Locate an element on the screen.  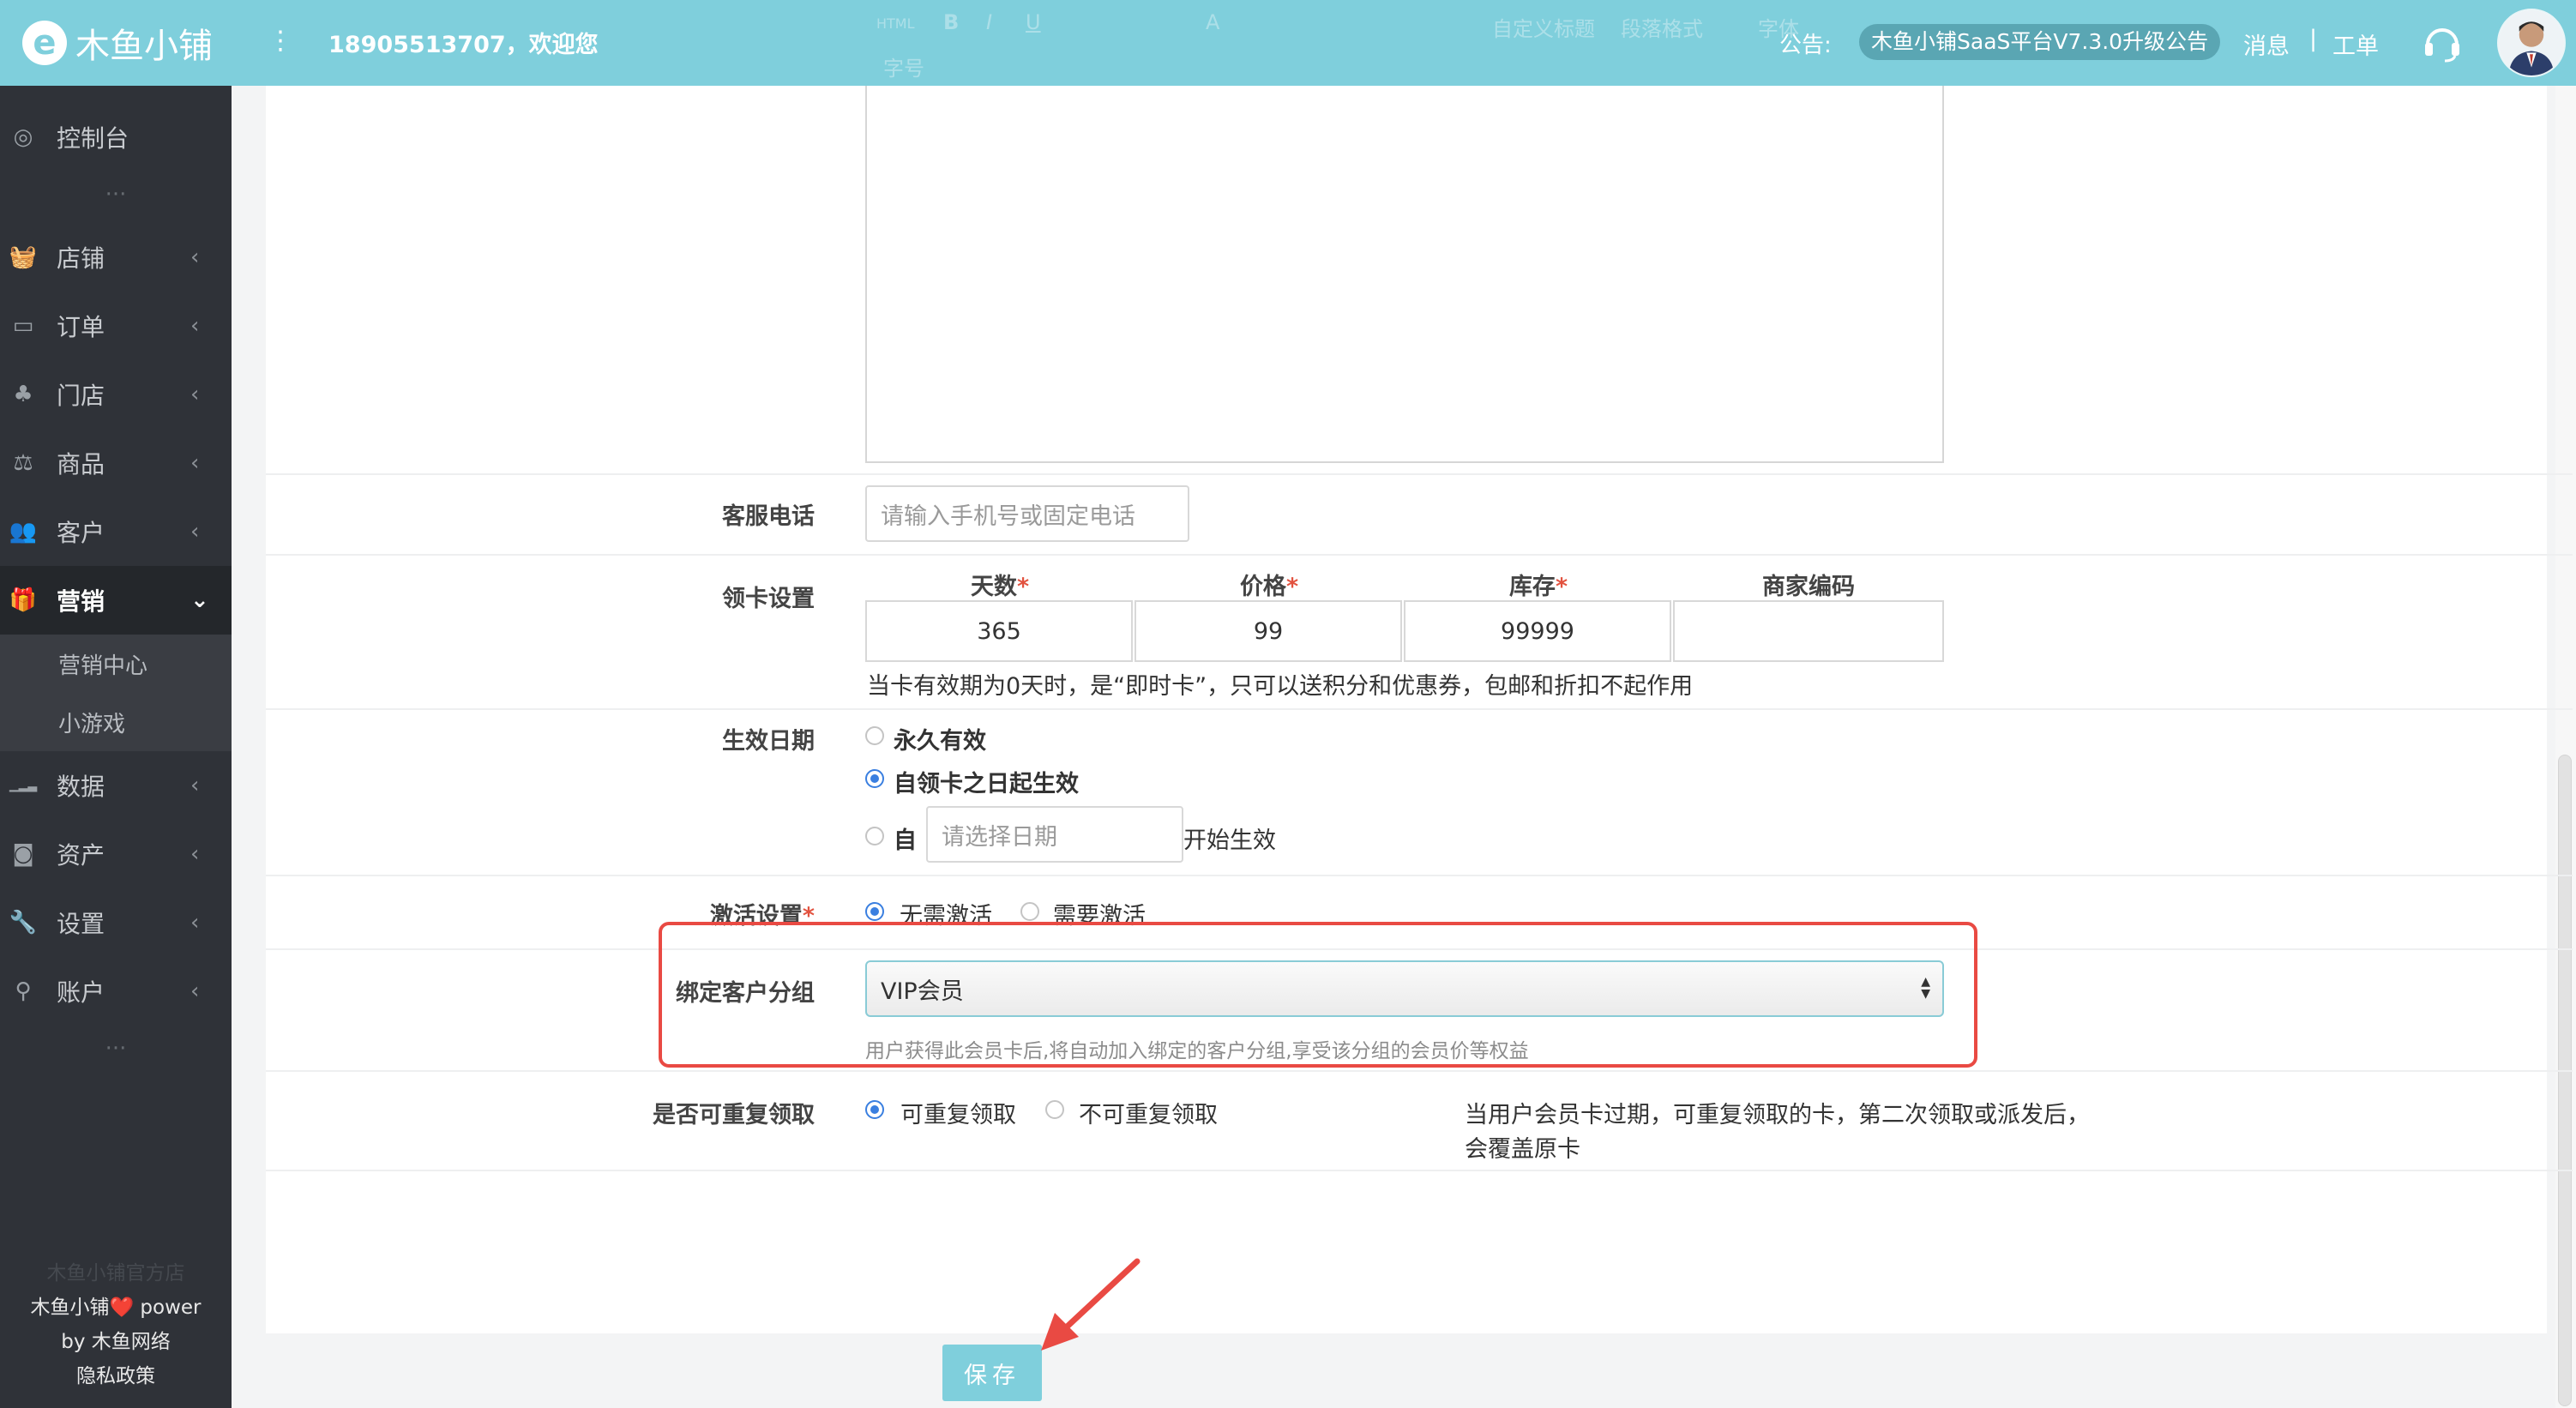
radio-from-date-label: 自 is located at coordinates (905, 838).